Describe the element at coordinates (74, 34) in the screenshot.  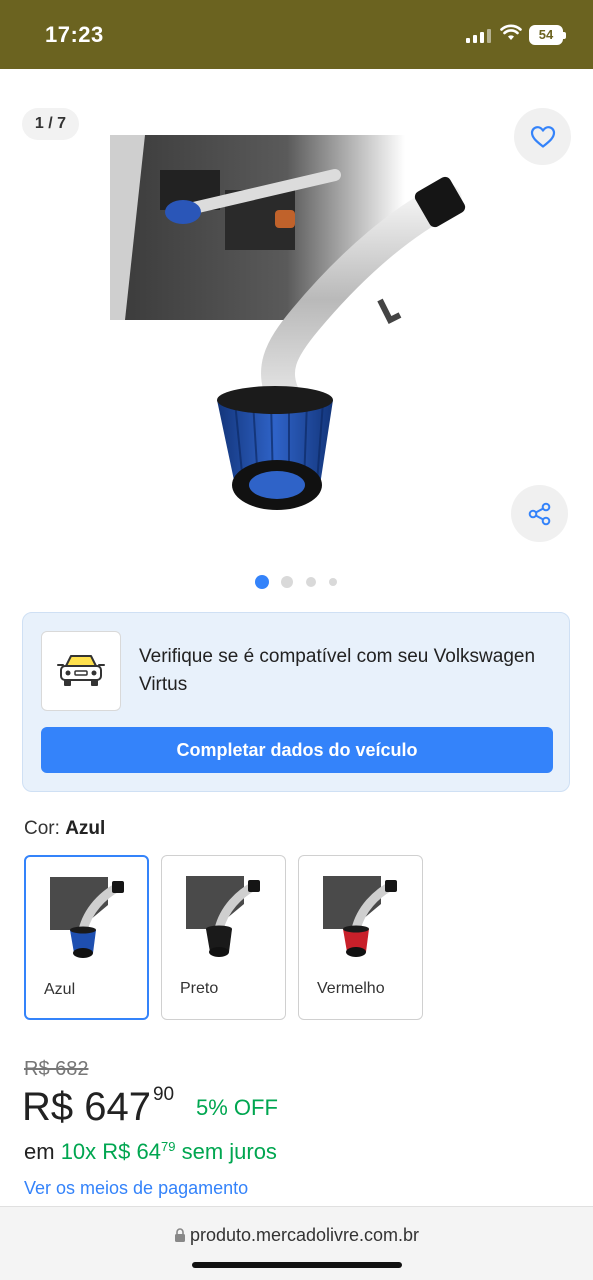
I see `status-time: 17:23` at that location.